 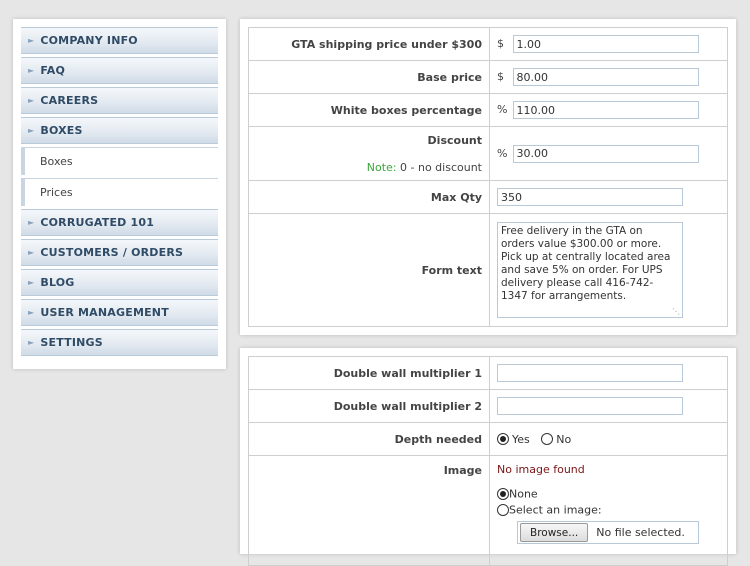 I want to click on no-image-status: No image found, so click(x=541, y=469).